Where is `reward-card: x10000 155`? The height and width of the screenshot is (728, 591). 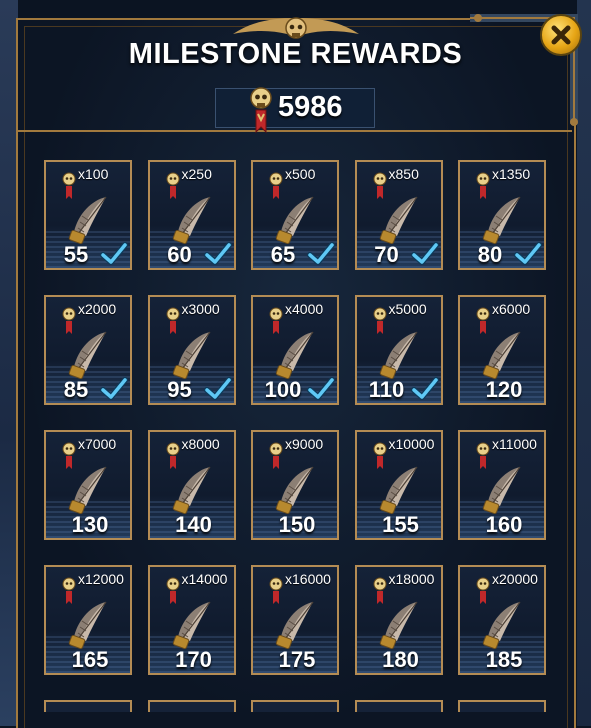
reward-card: x10000 155 is located at coordinates (398, 485).